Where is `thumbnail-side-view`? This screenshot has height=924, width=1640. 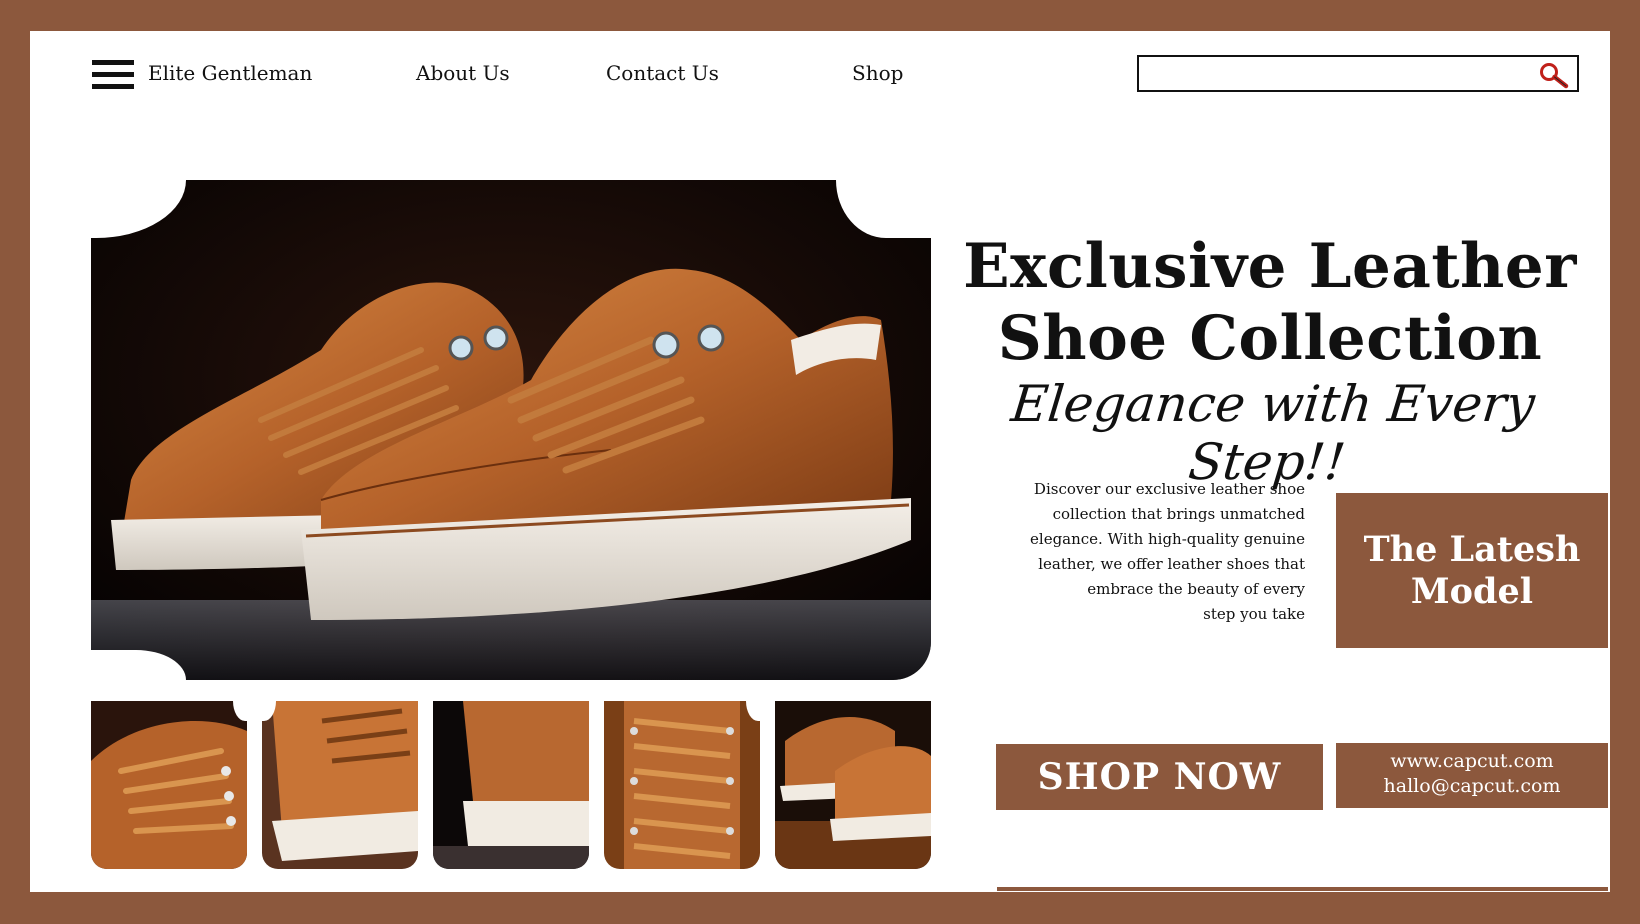
thumbnail-side-view is located at coordinates (340, 785).